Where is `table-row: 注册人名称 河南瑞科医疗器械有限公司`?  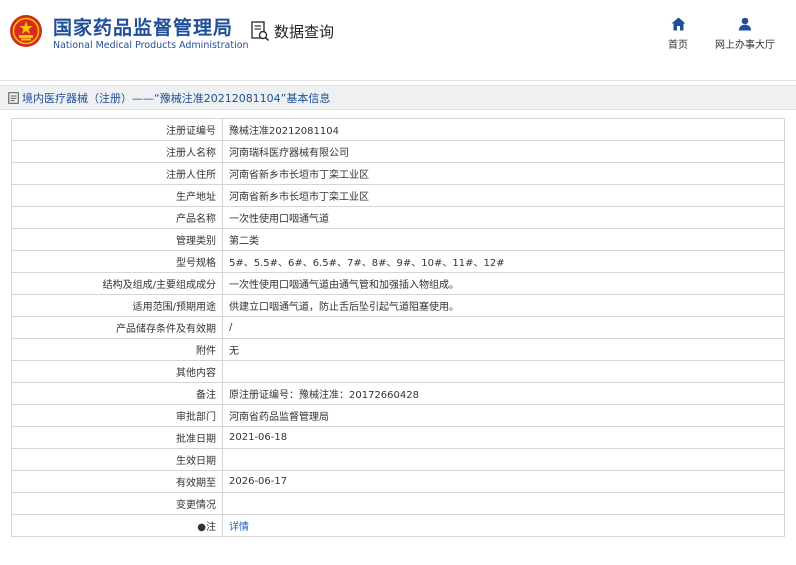
table-row: 注册人名称 河南瑞科医疗器械有限公司 is located at coordinates (398, 151).